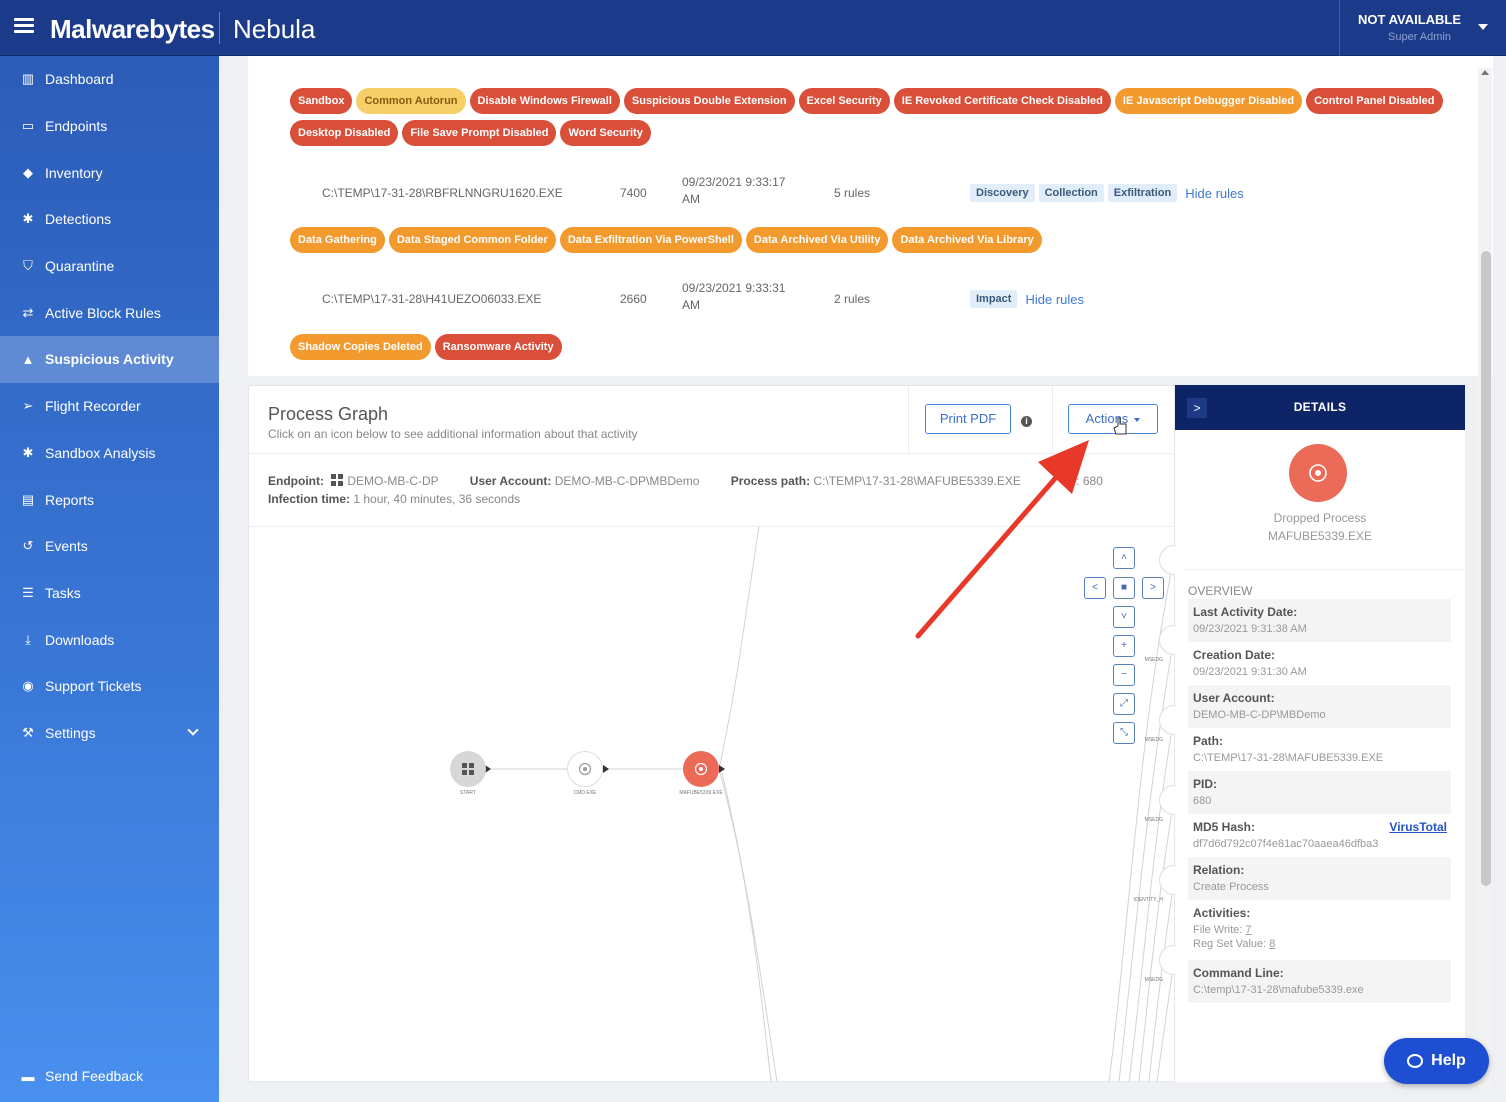  What do you see at coordinates (109, 312) in the screenshot?
I see `sidebar-item-active-block-rules: ⇄ Active Block Rules` at bounding box center [109, 312].